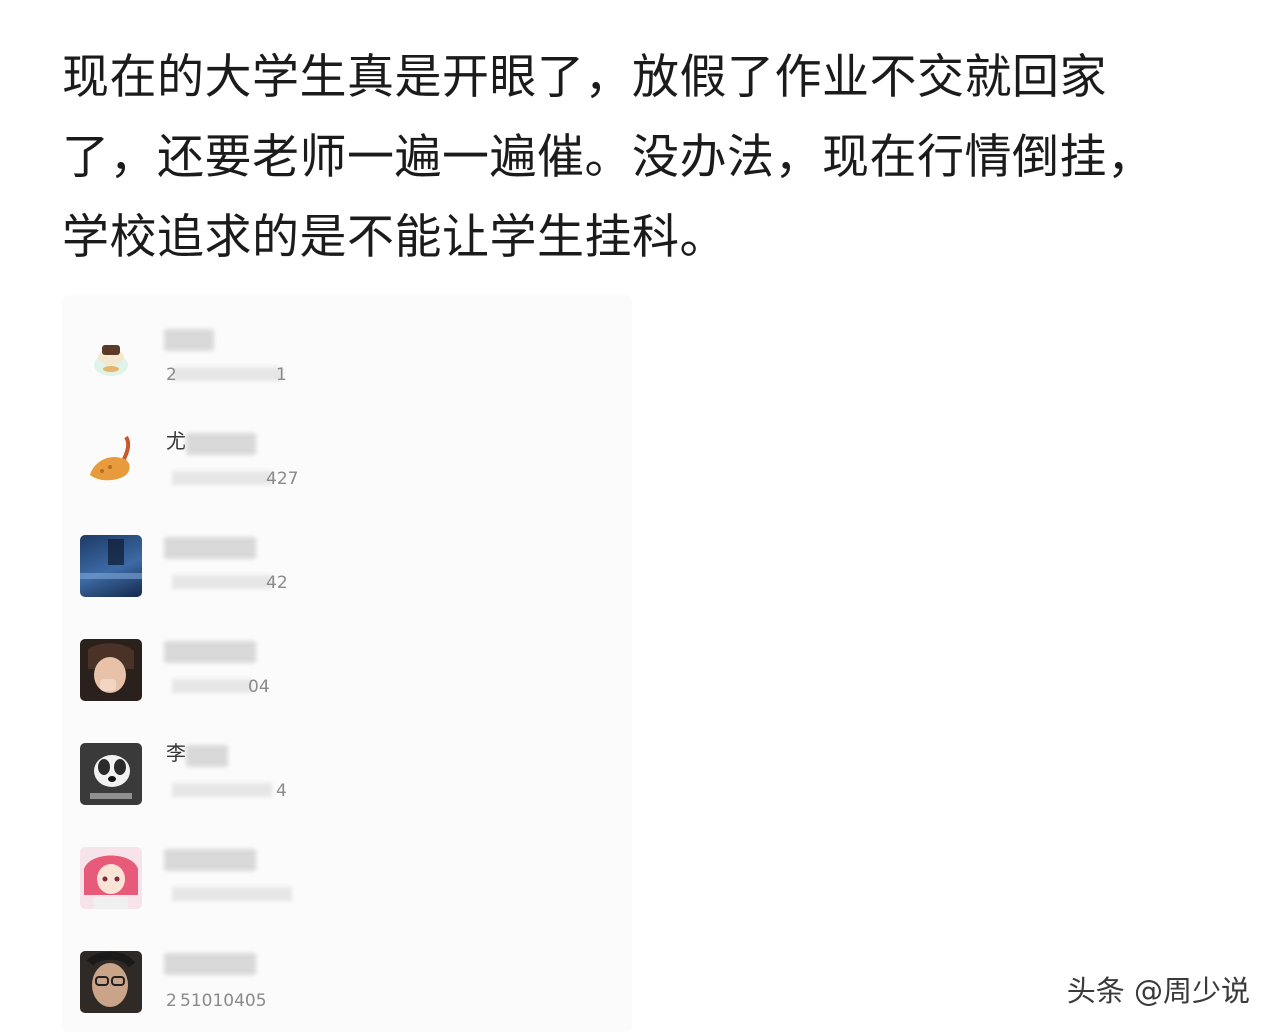 Image resolution: width=1280 pixels, height=1032 pixels. I want to click on post-text-line: 了，还要老师一遍一遍催。没办法，现在行情倒挂，, so click(608, 157).